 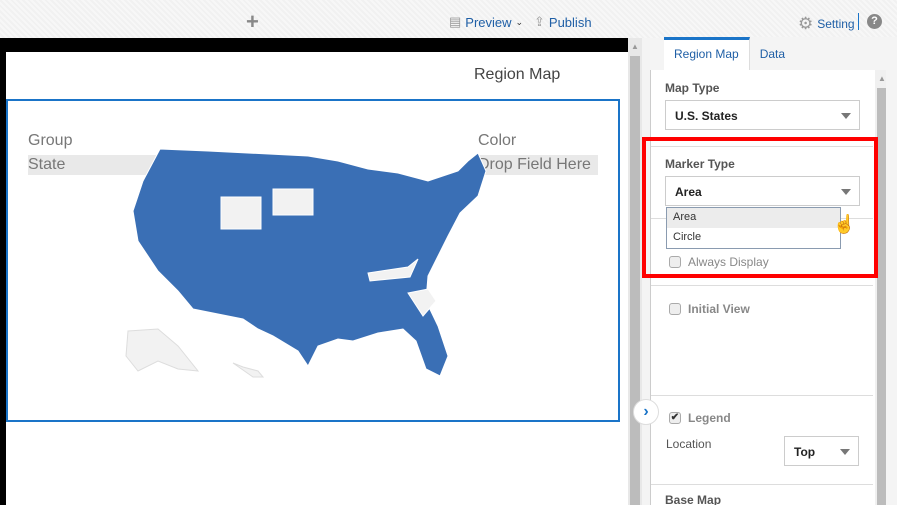 What do you see at coordinates (539, 21) in the screenshot?
I see `share-icon: ⇪` at bounding box center [539, 21].